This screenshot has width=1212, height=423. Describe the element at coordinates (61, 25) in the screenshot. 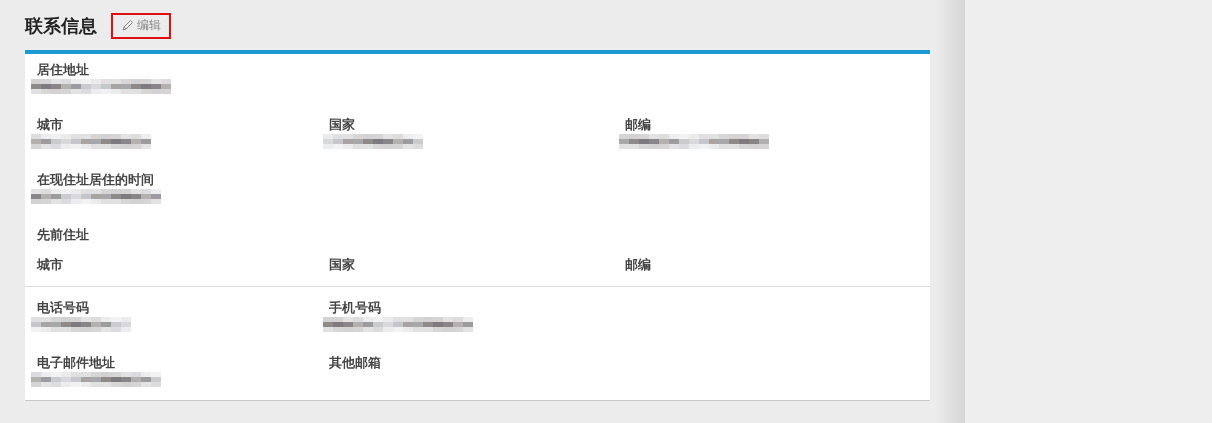

I see `section-title: 联系信息` at that location.